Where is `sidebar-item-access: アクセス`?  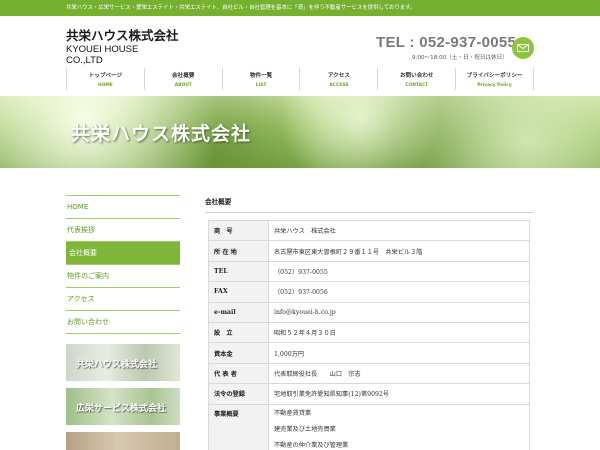
sidebar-item-access: アクセス is located at coordinates (123, 299).